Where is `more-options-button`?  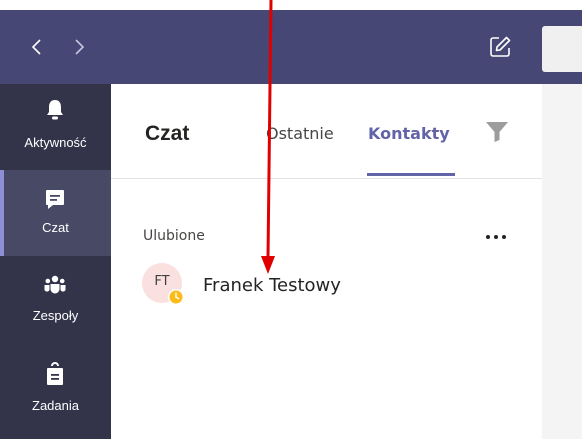
more-options-button is located at coordinates (498, 237).